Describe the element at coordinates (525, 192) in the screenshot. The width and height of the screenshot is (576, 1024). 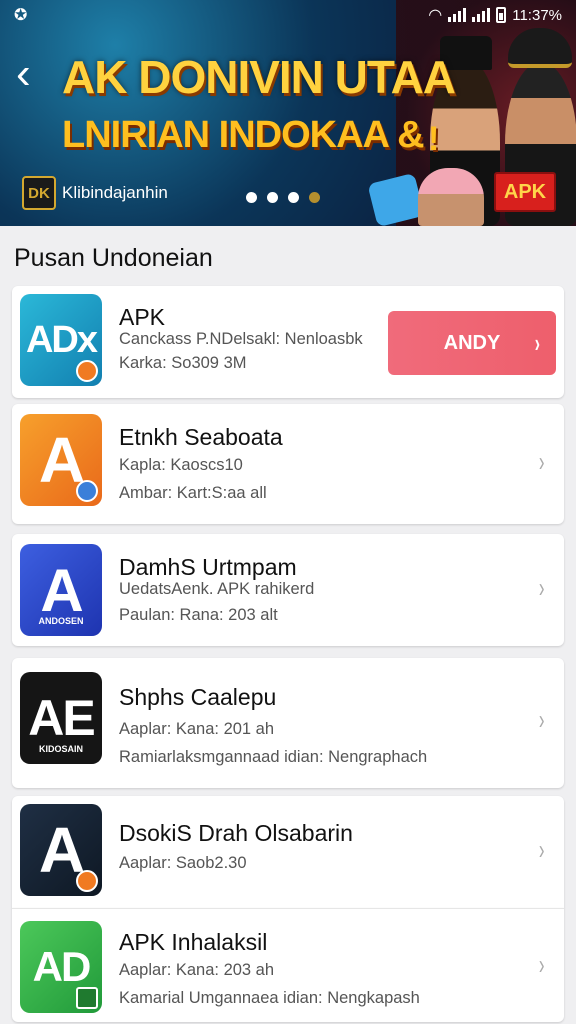
I see `apk-badge: APK` at that location.